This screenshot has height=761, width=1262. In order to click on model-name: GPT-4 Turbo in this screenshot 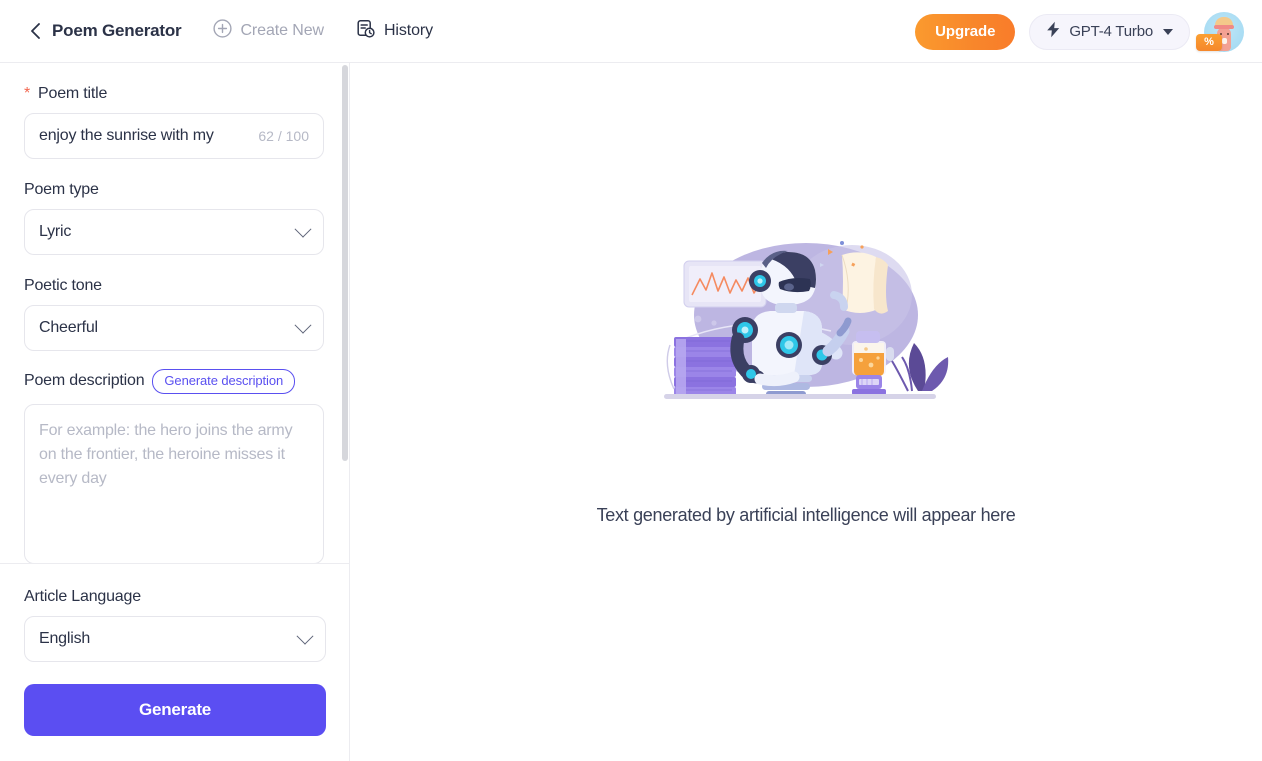, I will do `click(1111, 31)`.